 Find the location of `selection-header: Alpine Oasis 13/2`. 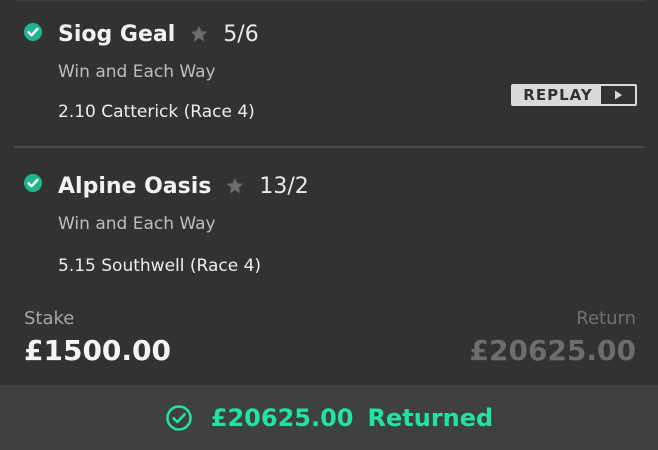

selection-header: Alpine Oasis 13/2 is located at coordinates (183, 186).